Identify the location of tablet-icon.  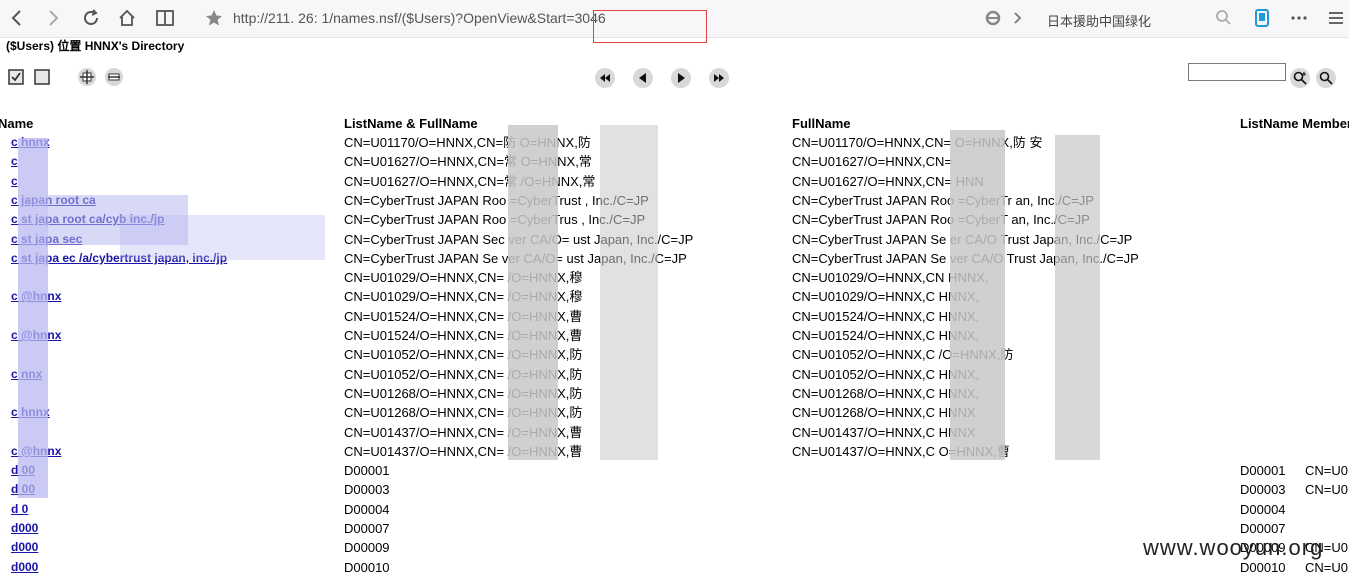
(1262, 18).